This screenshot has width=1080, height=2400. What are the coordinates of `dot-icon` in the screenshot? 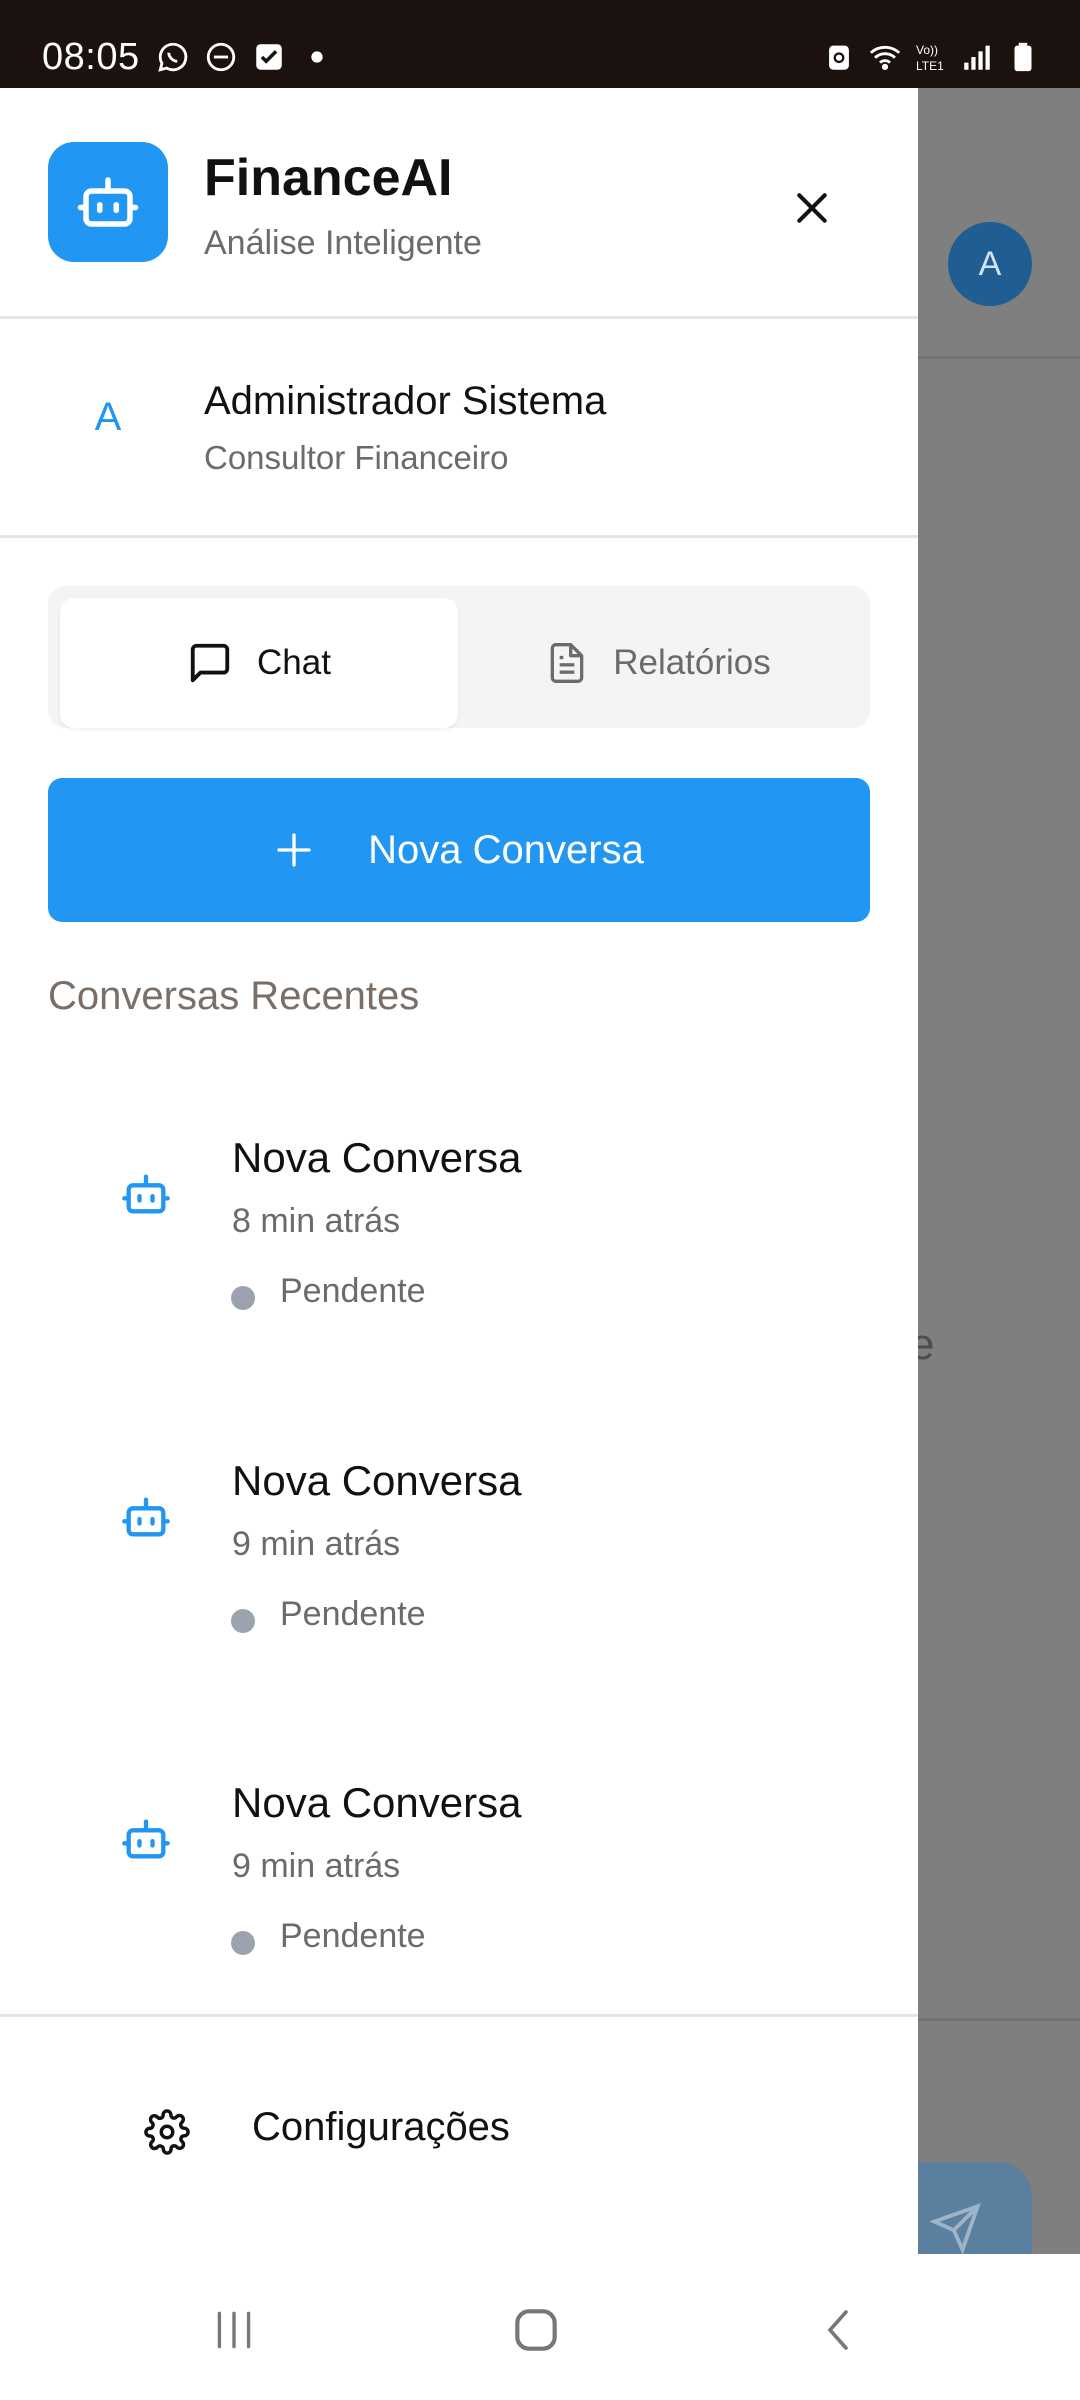 It's located at (317, 57).